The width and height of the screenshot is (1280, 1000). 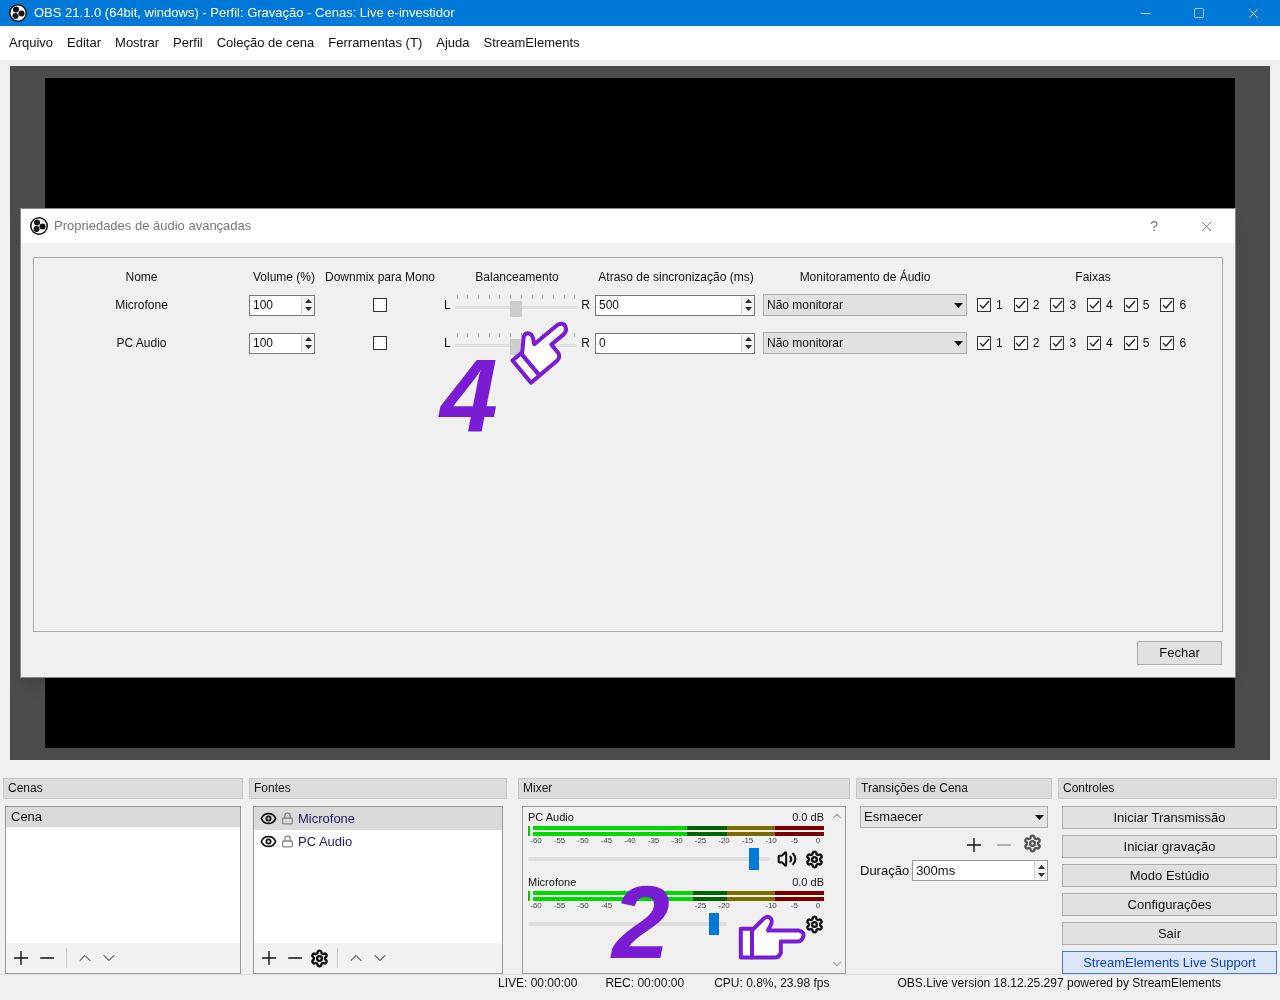 What do you see at coordinates (453, 43) in the screenshot?
I see `menu-item: Ajuda` at bounding box center [453, 43].